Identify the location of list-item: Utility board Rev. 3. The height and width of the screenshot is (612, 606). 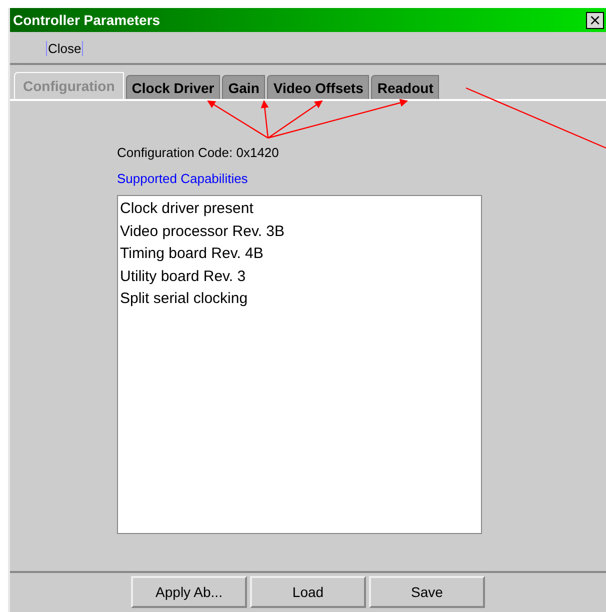
(183, 277).